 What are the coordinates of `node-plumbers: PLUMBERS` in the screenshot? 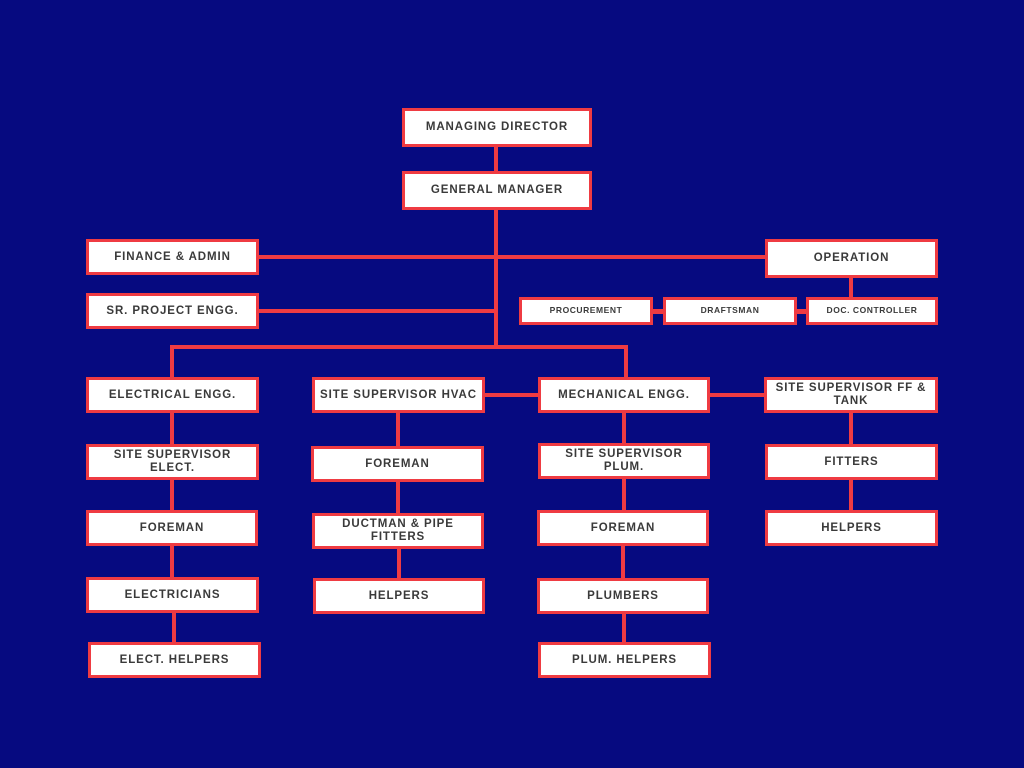 It's located at (623, 596).